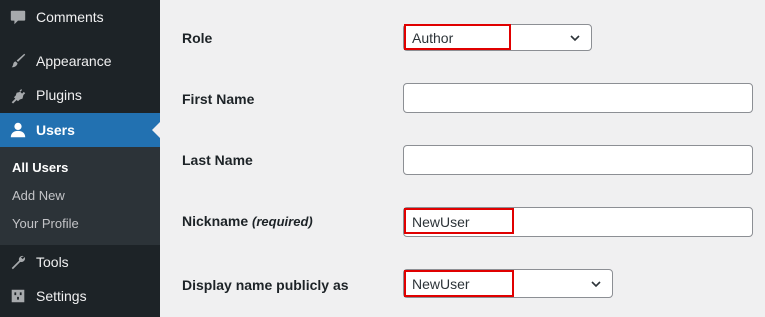 This screenshot has height=317, width=765. I want to click on display-name-label: Display name publicly as, so click(265, 285).